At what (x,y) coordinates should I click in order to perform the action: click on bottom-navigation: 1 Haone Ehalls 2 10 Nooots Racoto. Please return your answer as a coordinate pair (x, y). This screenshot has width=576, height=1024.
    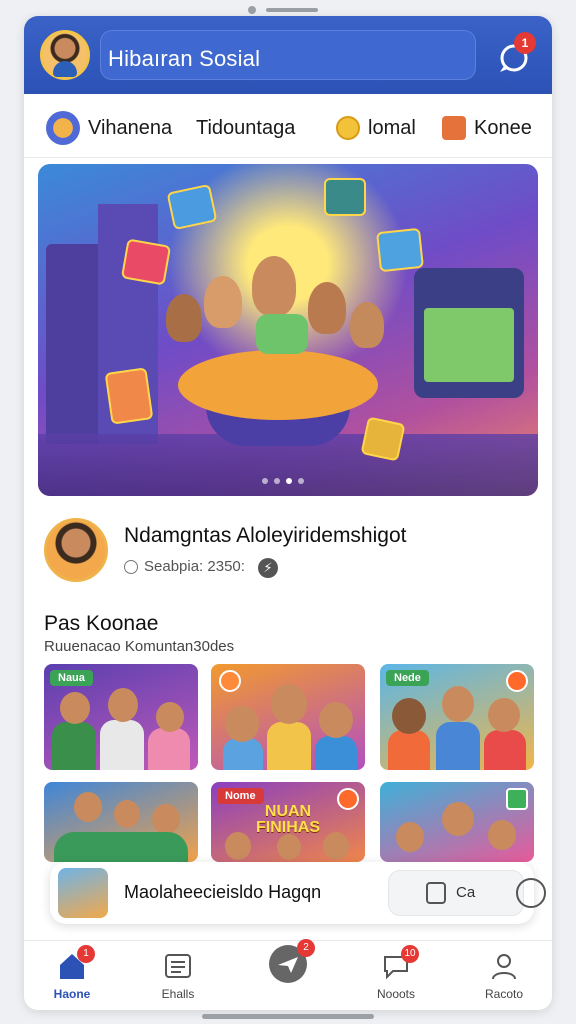
    Looking at the image, I should click on (288, 974).